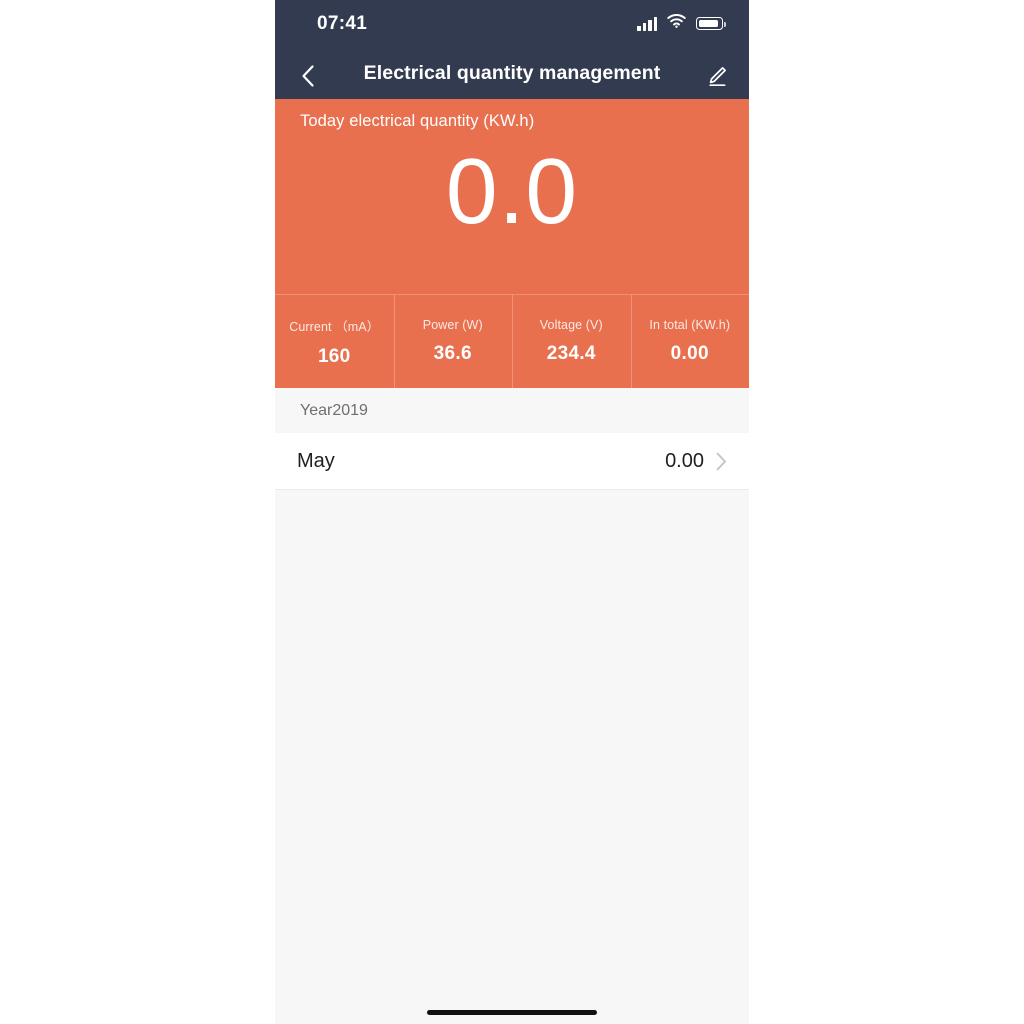 The height and width of the screenshot is (1024, 1024). I want to click on status-bar: 07:41, so click(512, 26).